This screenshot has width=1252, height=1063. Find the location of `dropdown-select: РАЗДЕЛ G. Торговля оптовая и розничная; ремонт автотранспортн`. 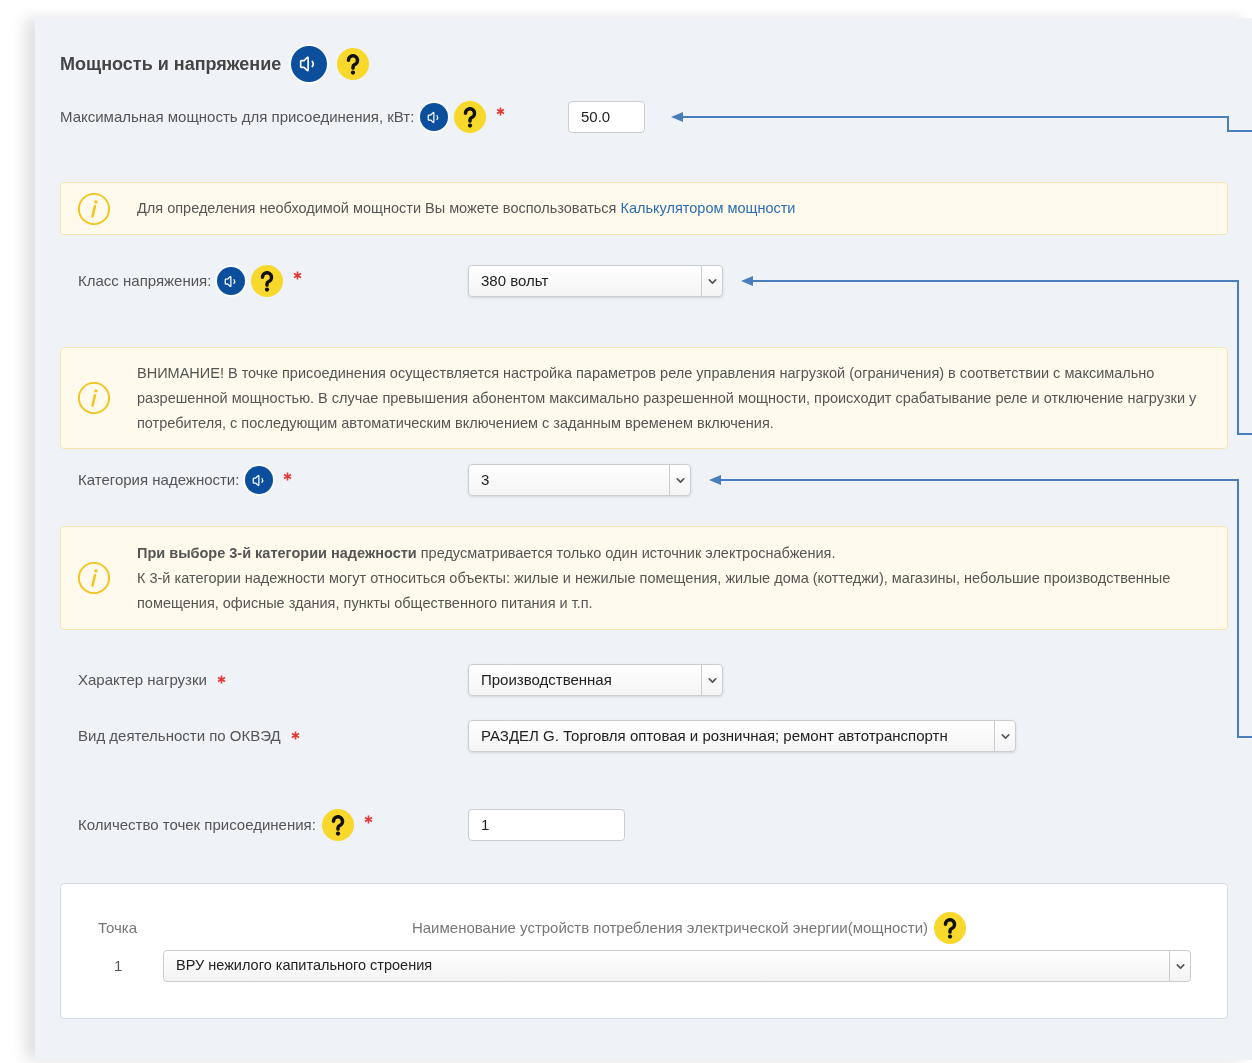

dropdown-select: РАЗДЕЛ G. Торговля оптовая и розничная; ремонт автотранспортн is located at coordinates (742, 736).